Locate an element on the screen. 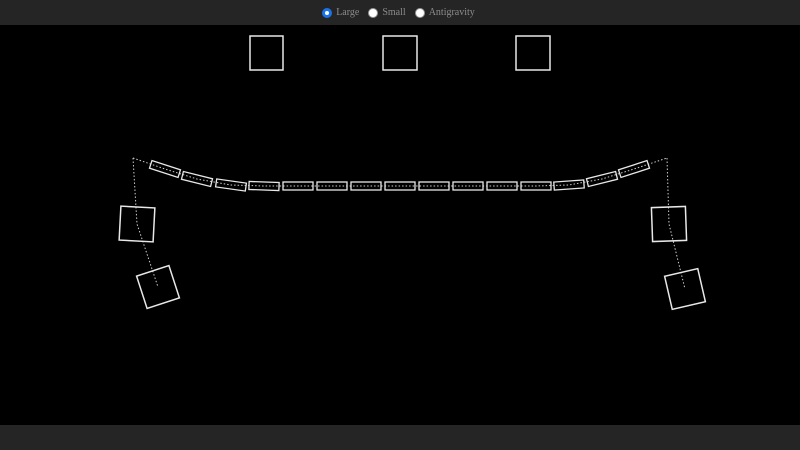 The width and height of the screenshot is (800, 450). antigravity-label: Antigravity is located at coordinates (451, 12).